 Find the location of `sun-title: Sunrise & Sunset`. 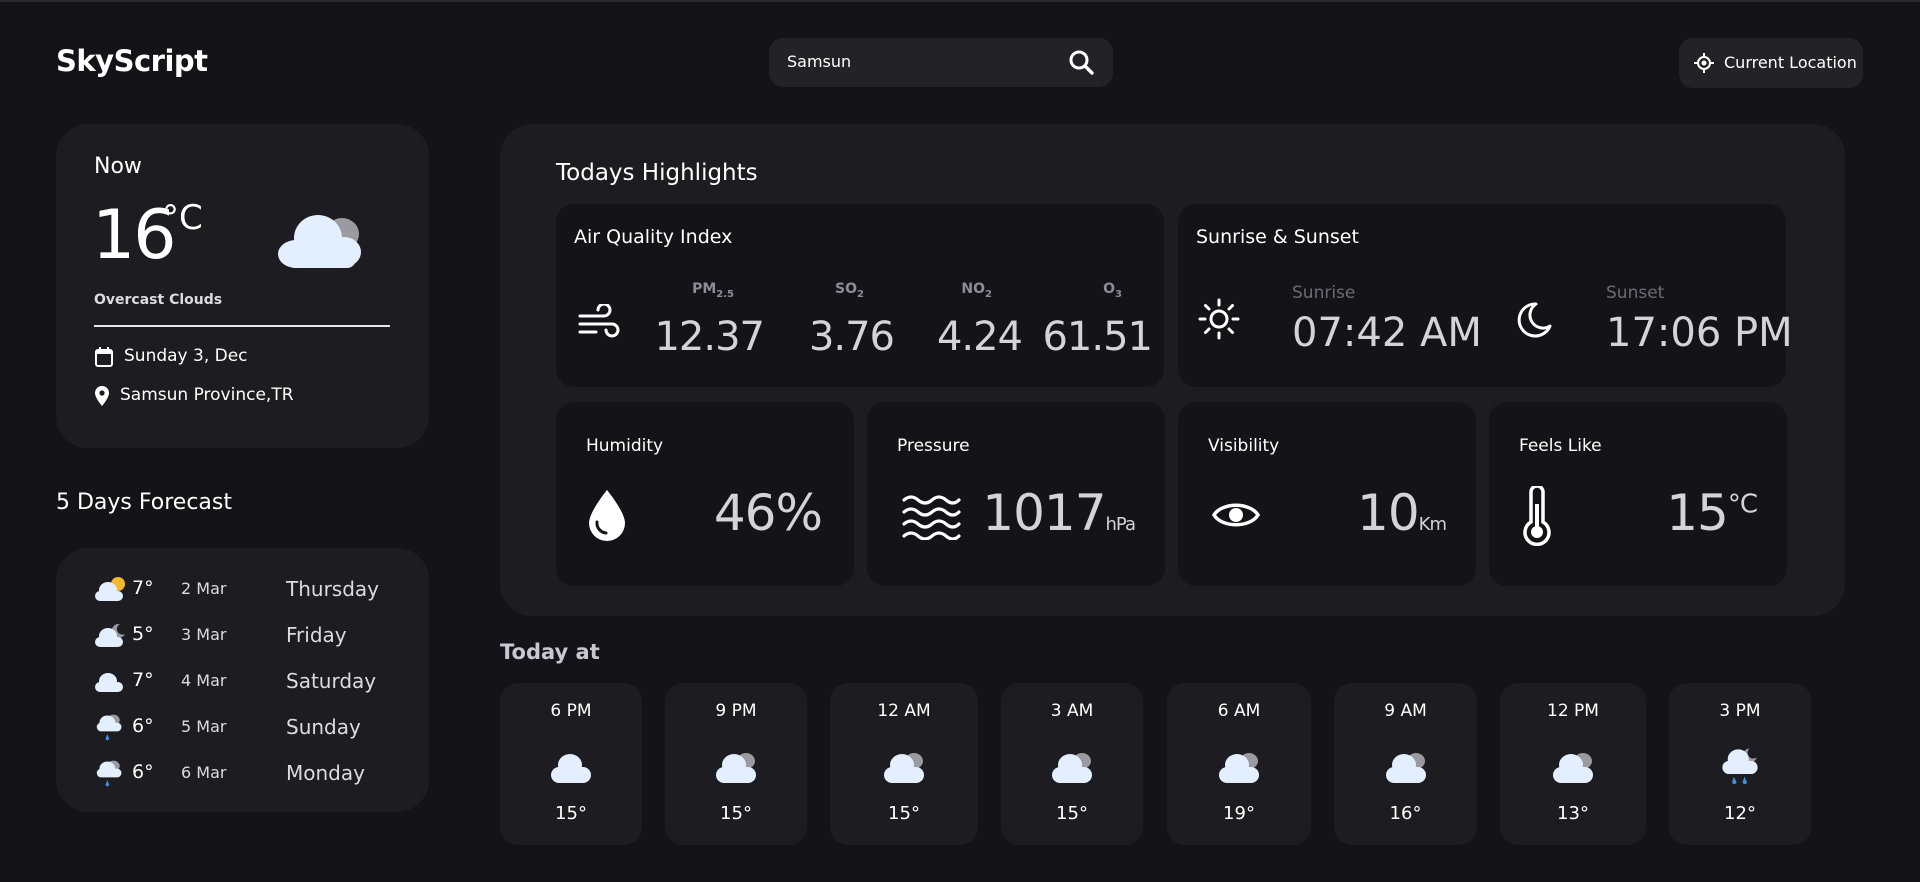

sun-title: Sunrise & Sunset is located at coordinates (1277, 237).